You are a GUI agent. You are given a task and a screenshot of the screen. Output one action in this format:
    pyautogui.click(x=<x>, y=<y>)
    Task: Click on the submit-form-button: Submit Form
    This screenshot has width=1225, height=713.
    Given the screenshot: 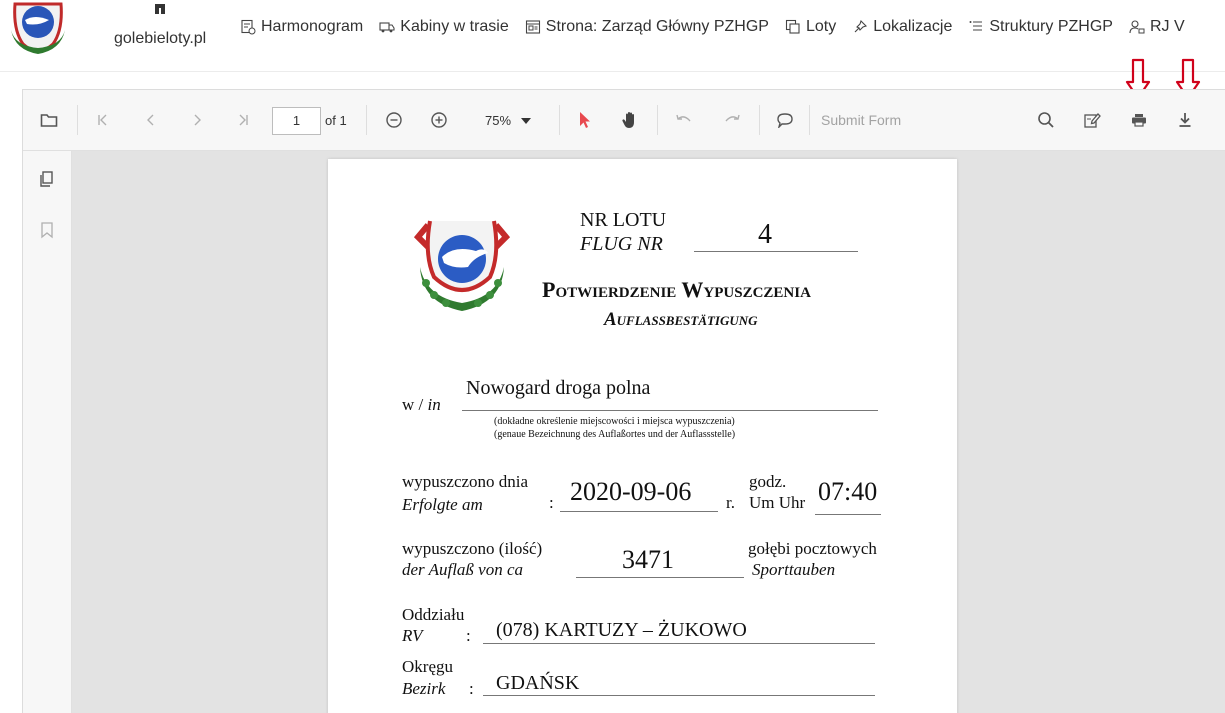 What is the action you would take?
    pyautogui.click(x=861, y=120)
    